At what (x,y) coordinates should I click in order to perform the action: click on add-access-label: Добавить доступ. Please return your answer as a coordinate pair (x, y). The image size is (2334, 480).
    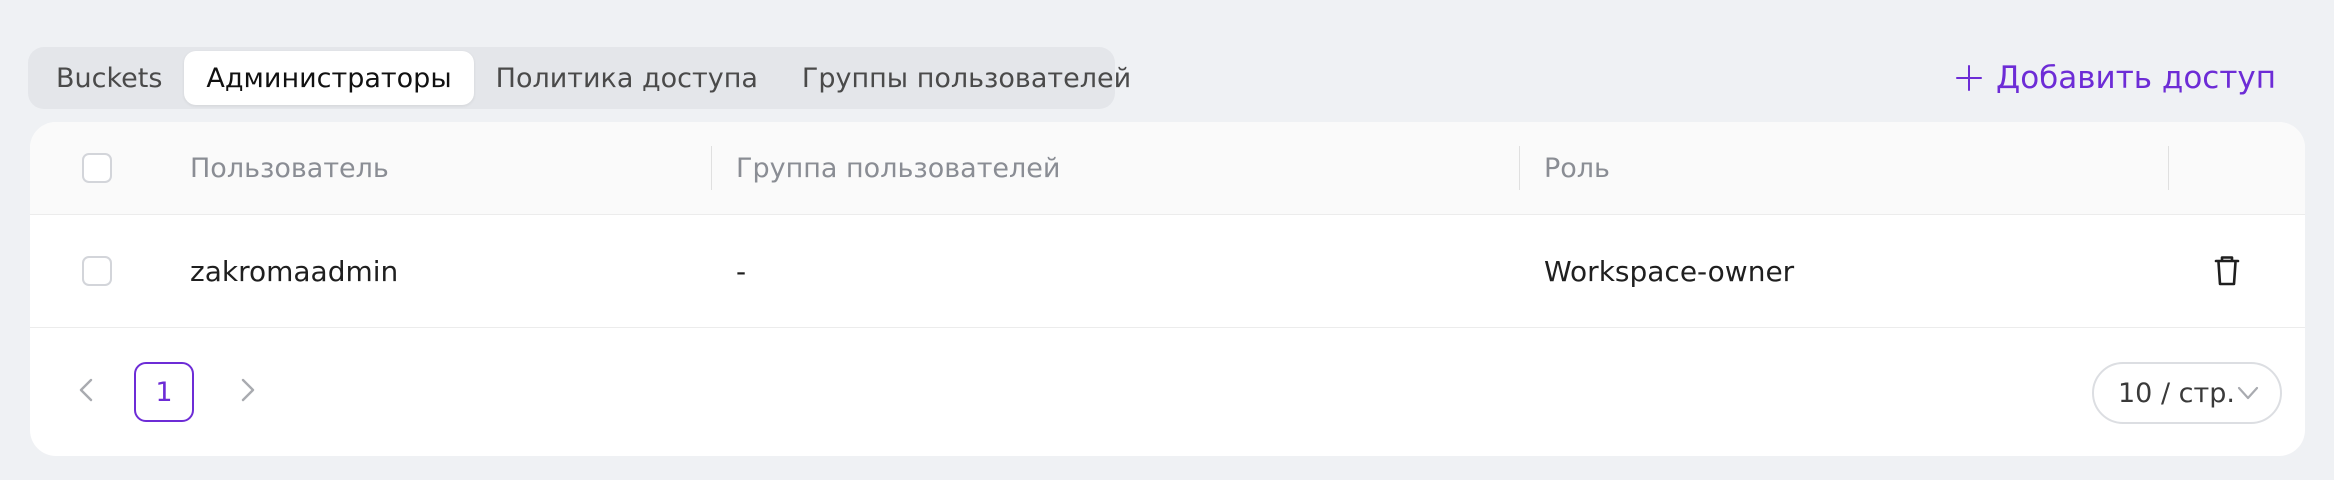
    Looking at the image, I should click on (2135, 78).